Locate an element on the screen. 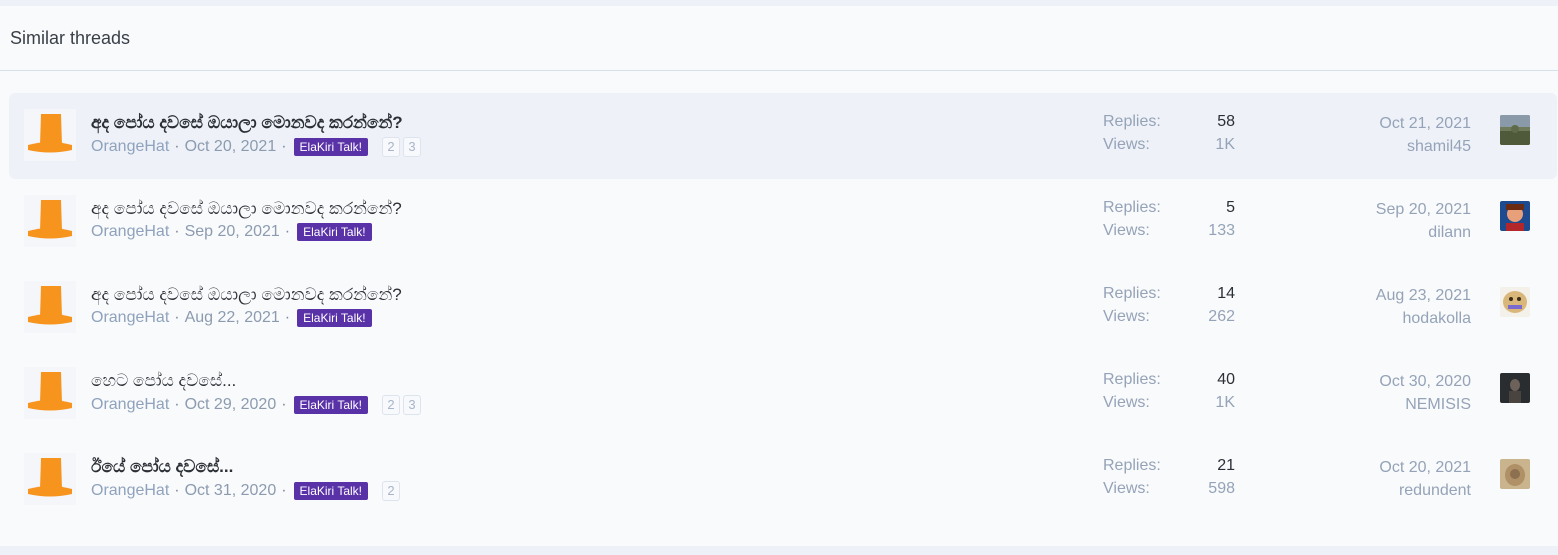 The image size is (1558, 555). thread-start-date: Oct 29, 2020 is located at coordinates (231, 405).